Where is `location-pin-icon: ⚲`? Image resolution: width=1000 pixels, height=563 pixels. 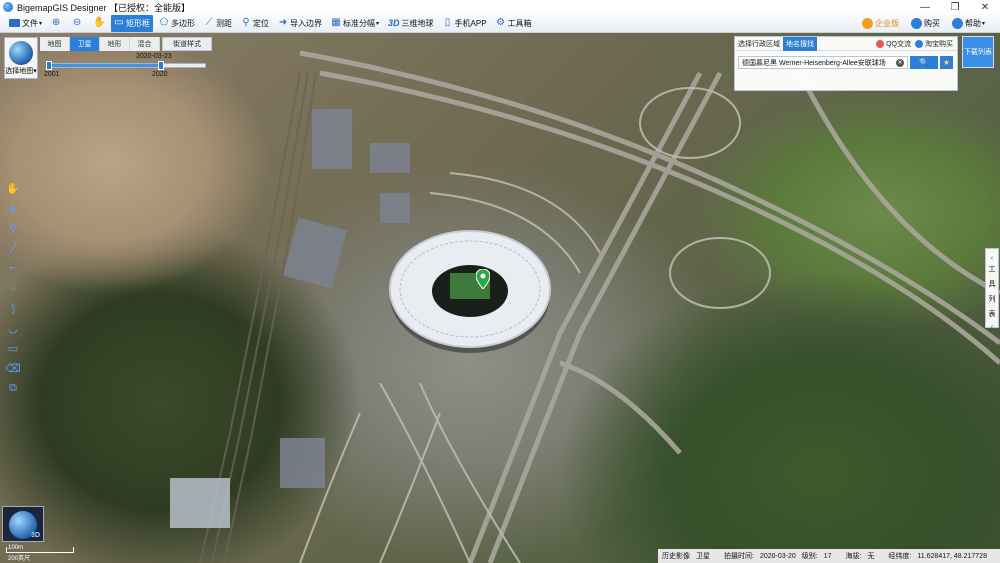
location-pin-icon: ⚲ is located at coordinates (246, 22).